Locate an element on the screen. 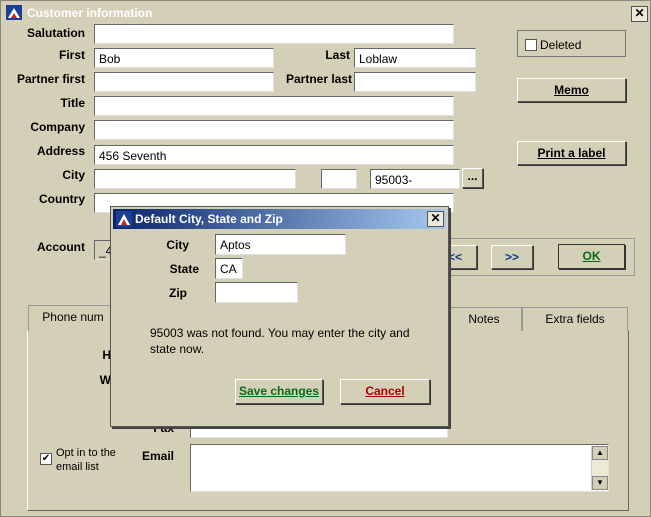  zip-field: 95003- is located at coordinates (415, 179).